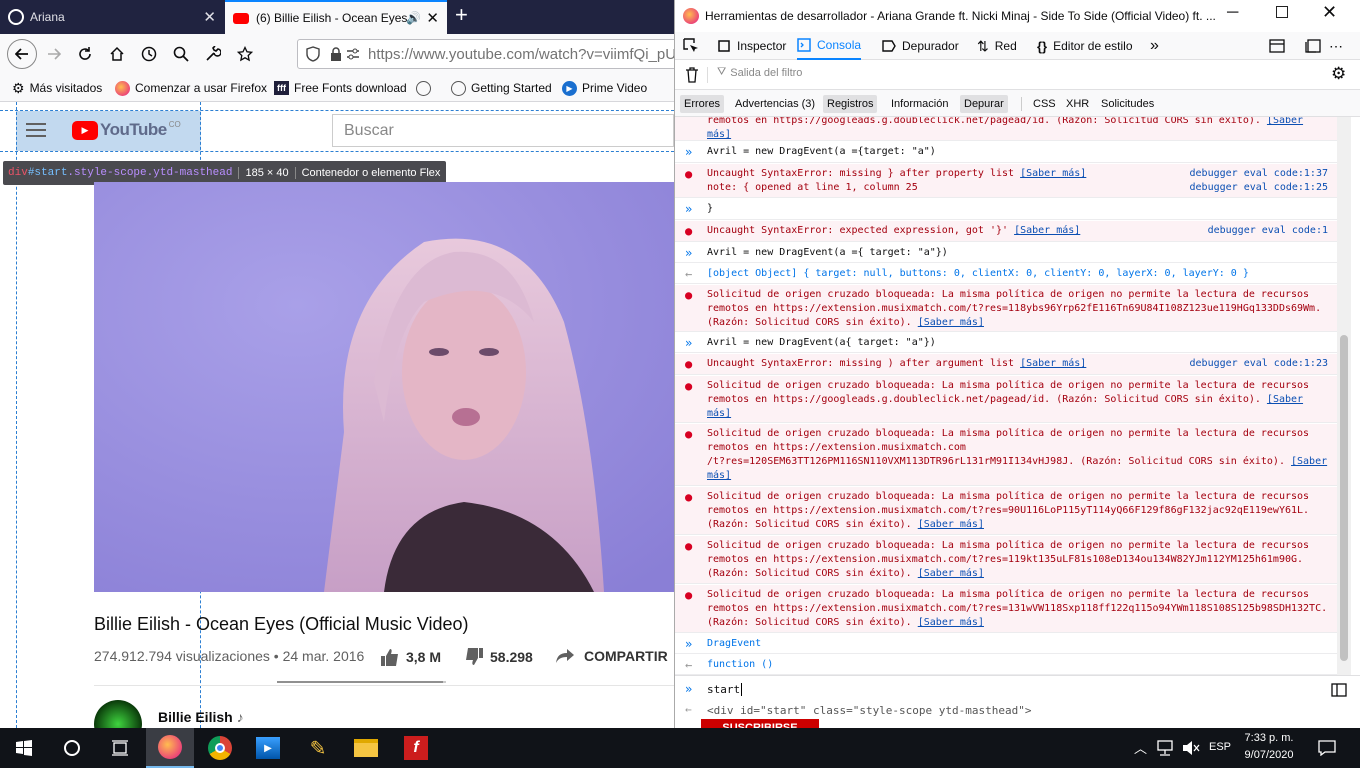 The height and width of the screenshot is (768, 1360). I want to click on dock-options-button, so click(1313, 46).